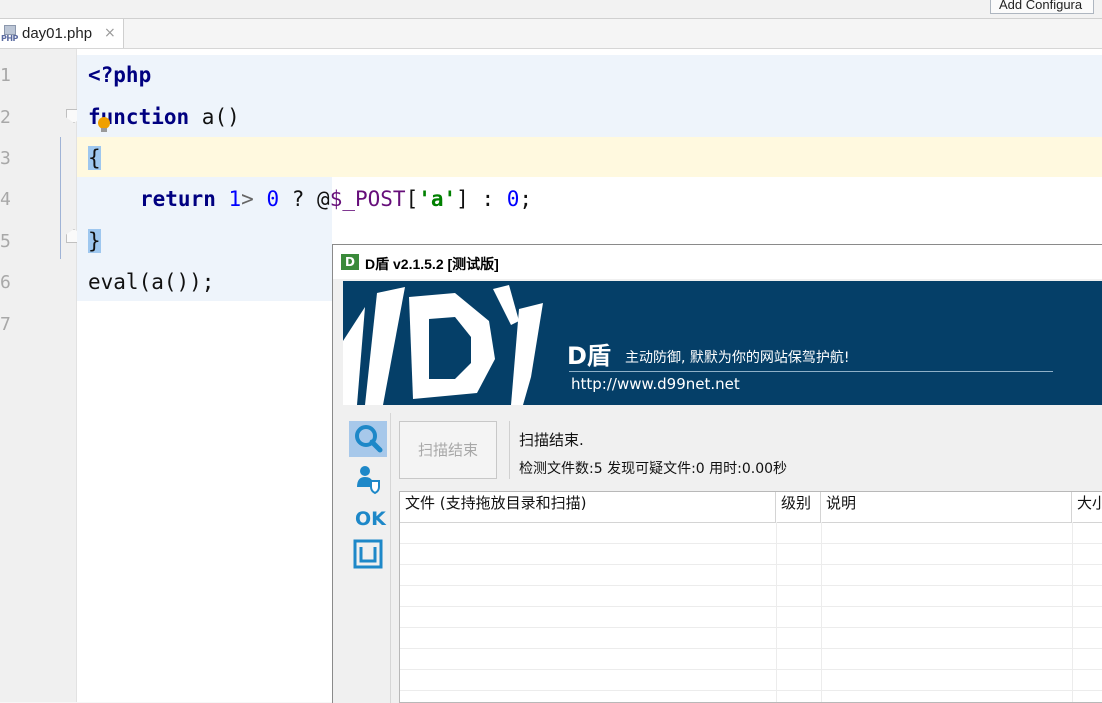  Describe the element at coordinates (5, 199) in the screenshot. I see `line-number: 4` at that location.